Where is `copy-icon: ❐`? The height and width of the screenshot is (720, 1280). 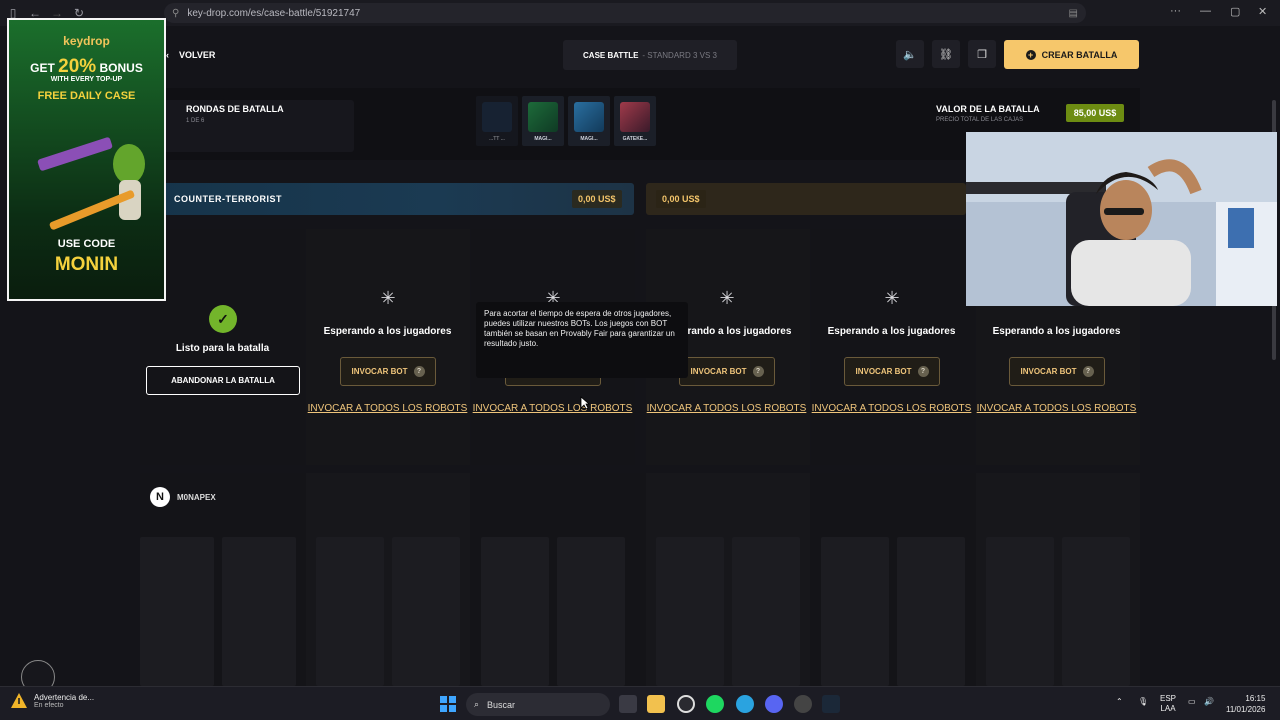
copy-icon: ❐ is located at coordinates (982, 54).